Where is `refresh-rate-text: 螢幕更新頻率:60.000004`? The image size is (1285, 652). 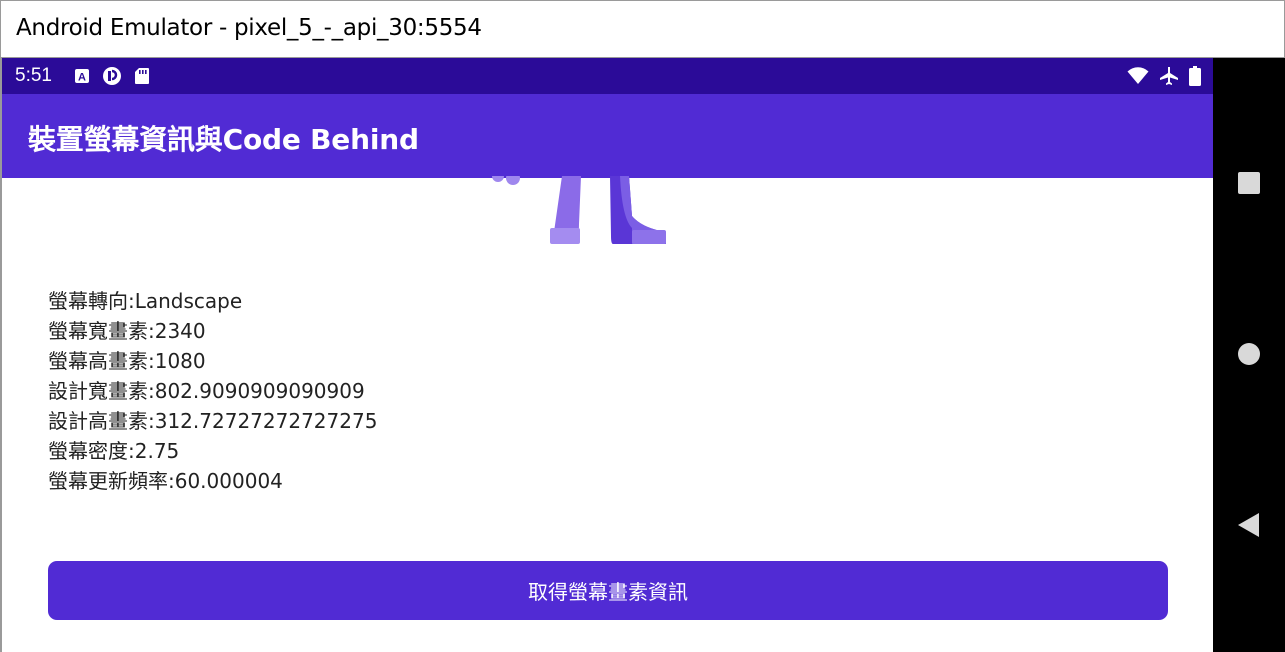
refresh-rate-text: 螢幕更新頻率:60.000004 is located at coordinates (165, 481).